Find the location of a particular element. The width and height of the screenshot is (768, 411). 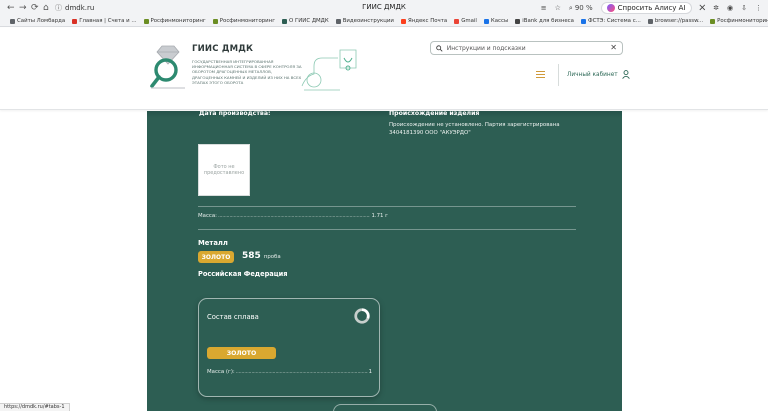

ask-alice-button: Спросить Алису AI is located at coordinates (646, 8).